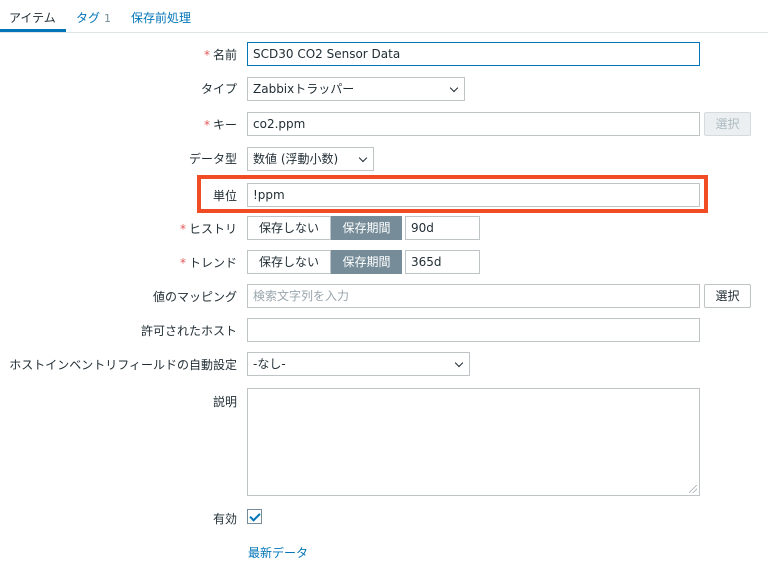  What do you see at coordinates (188, 331) in the screenshot?
I see `allowed-hosts-label: 許可されたホスト` at bounding box center [188, 331].